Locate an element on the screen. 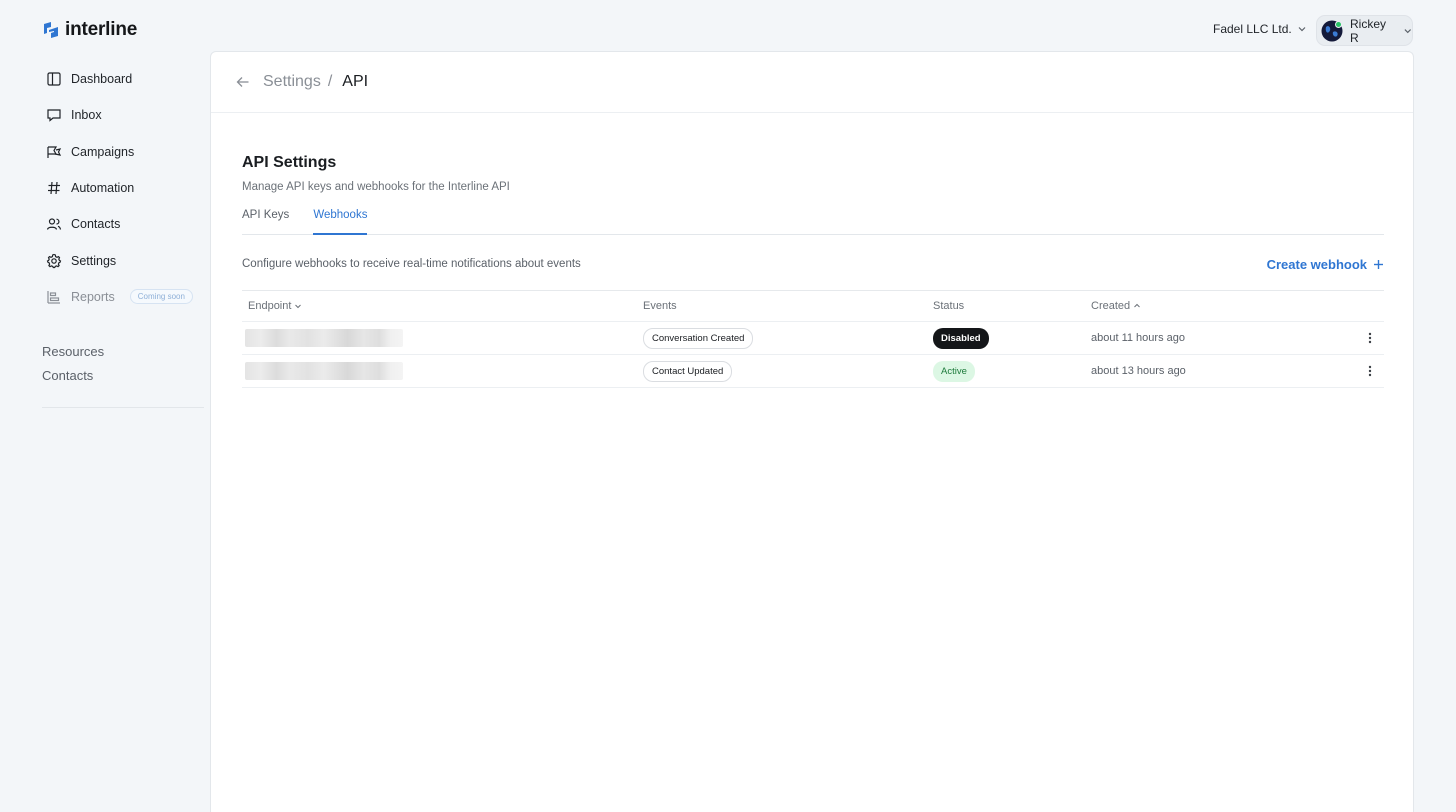 The width and height of the screenshot is (1456, 812). status-cell: Active is located at coordinates (1012, 371).